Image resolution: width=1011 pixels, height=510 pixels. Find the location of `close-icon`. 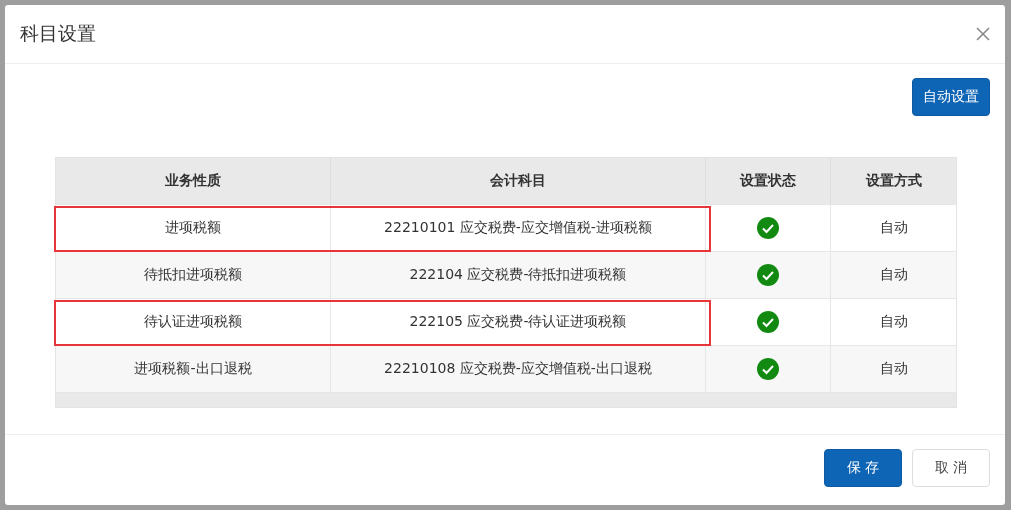

close-icon is located at coordinates (983, 34).